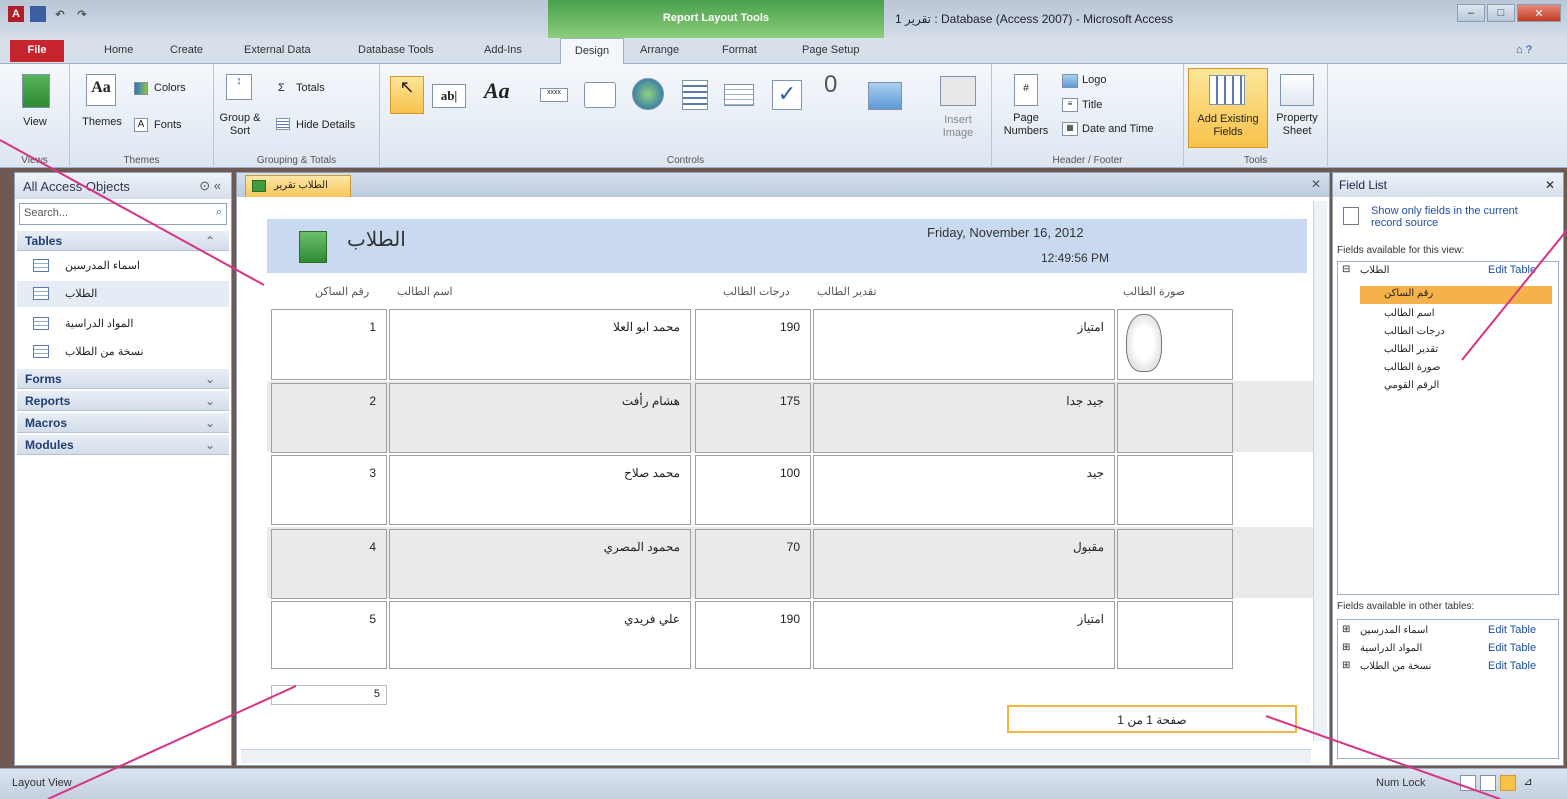  I want to click on themes-icon: Aa, so click(101, 90).